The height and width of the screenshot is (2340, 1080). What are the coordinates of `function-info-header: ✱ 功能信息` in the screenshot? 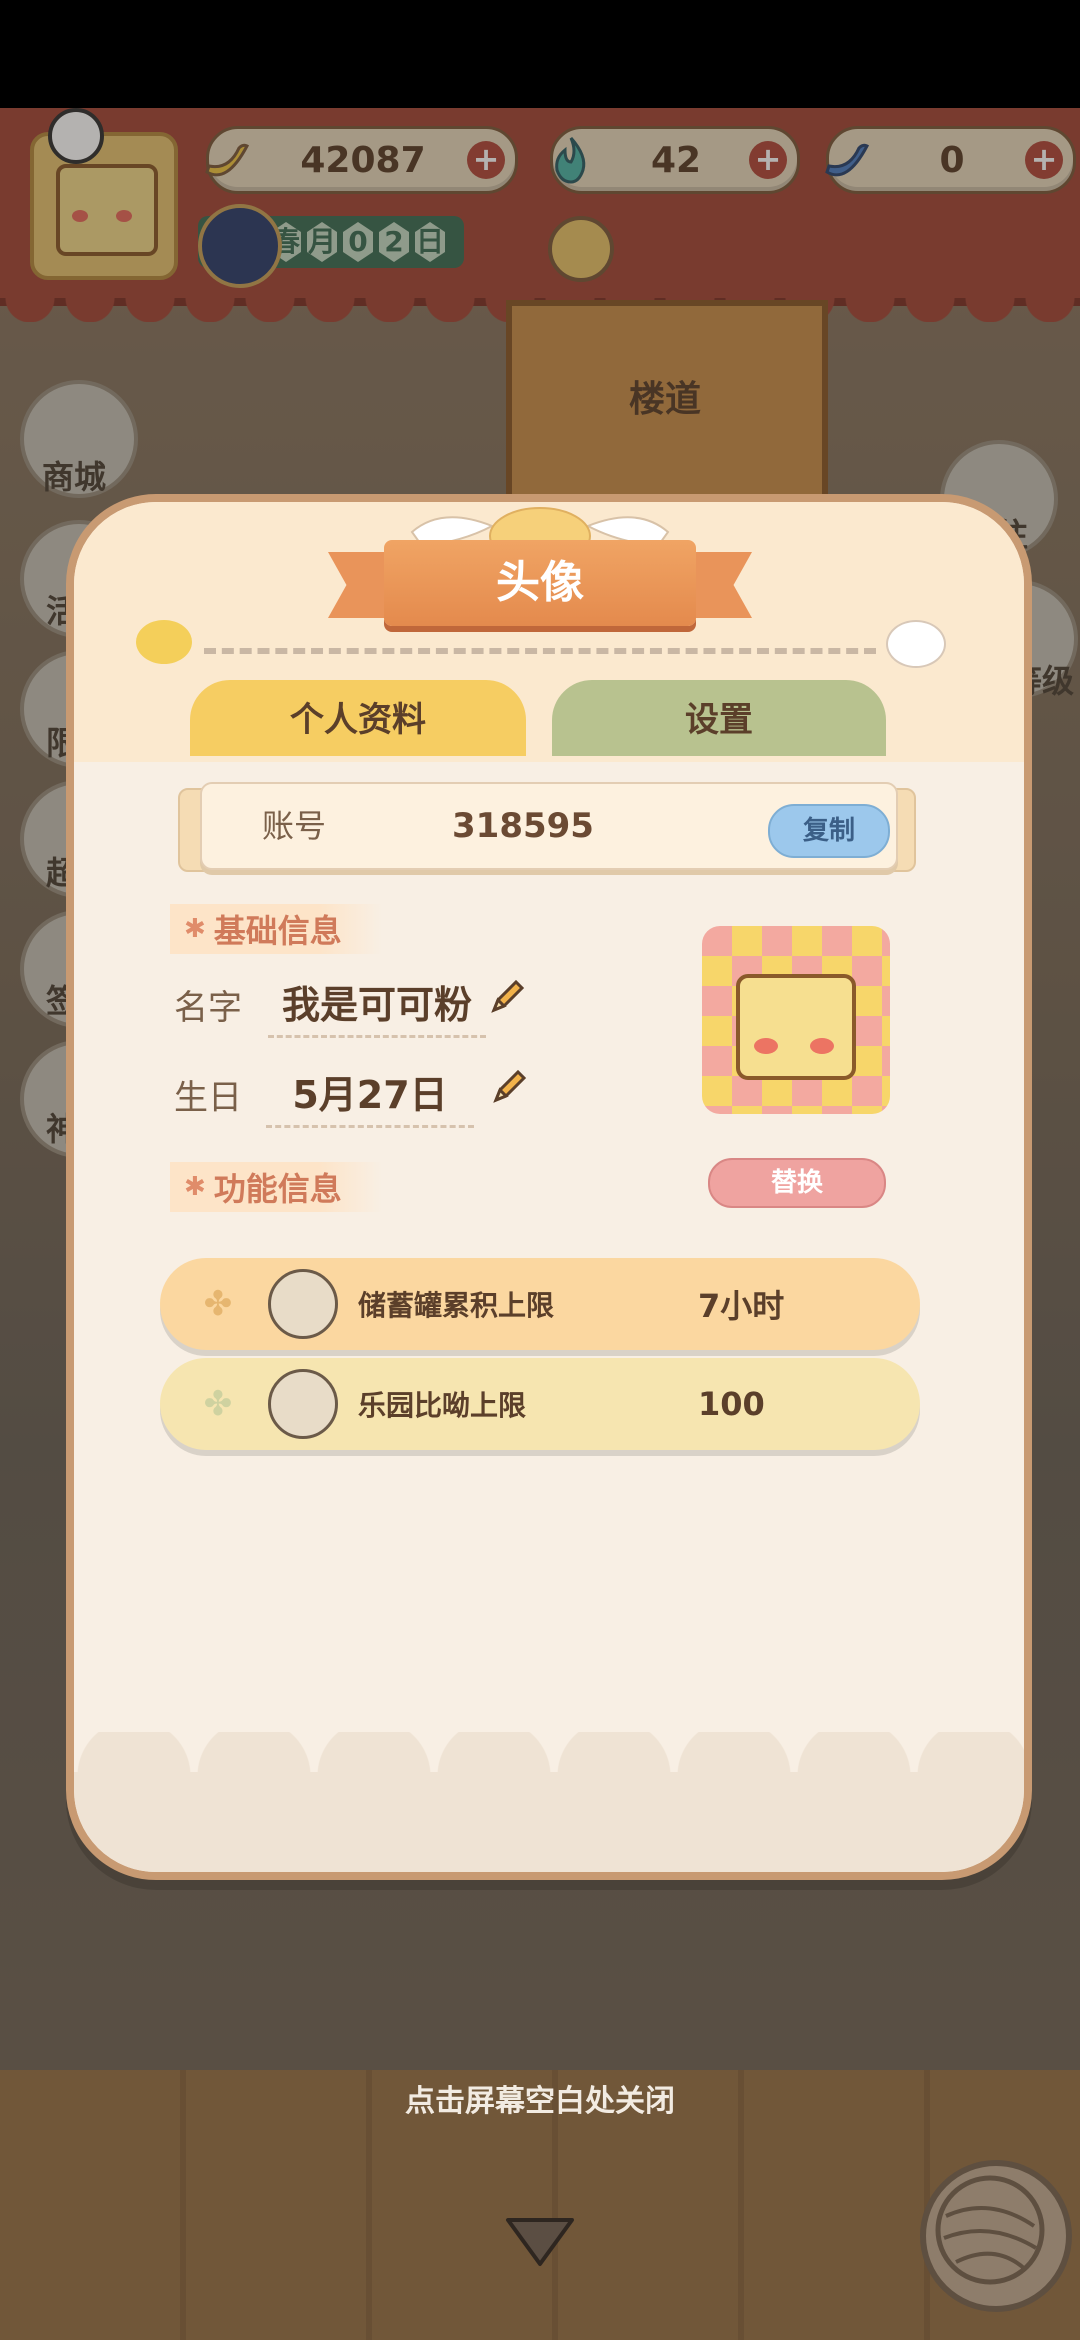 It's located at (276, 1187).